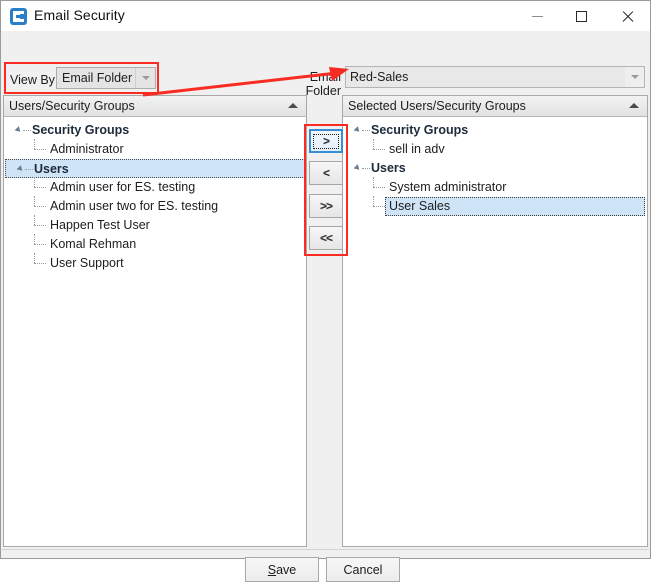  I want to click on email-folder-select: Red-Sales, so click(495, 77).